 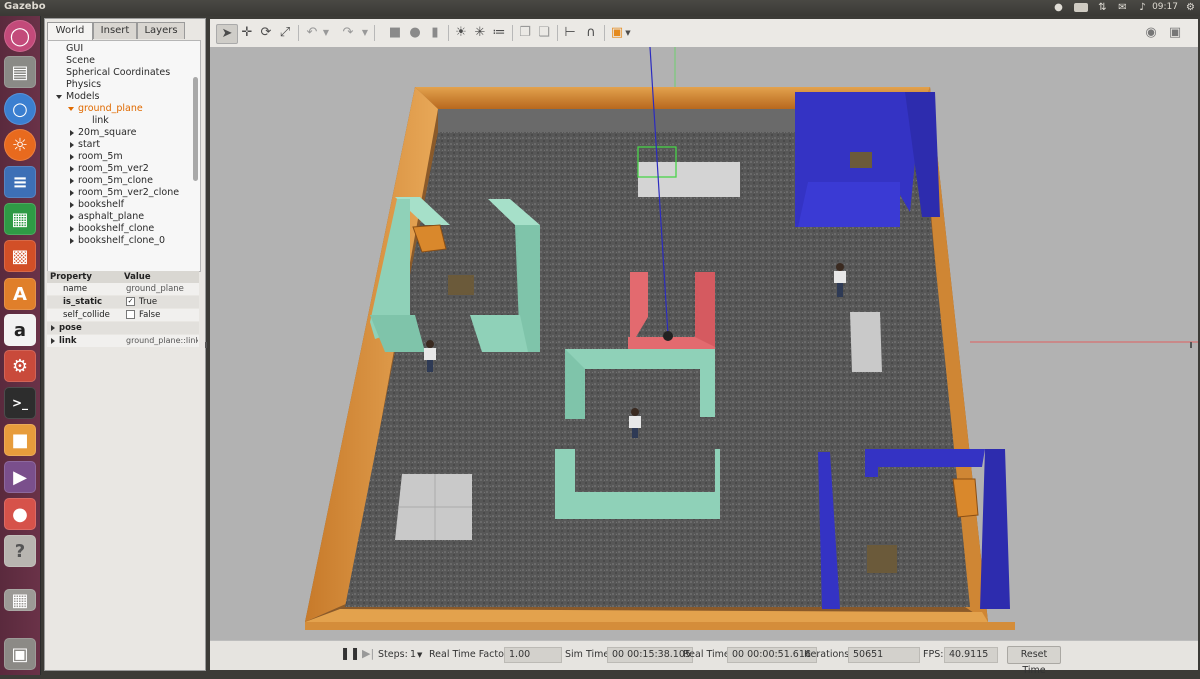 What do you see at coordinates (112, 229) in the screenshot?
I see `tree-item-model: bookshelf_clone` at bounding box center [112, 229].